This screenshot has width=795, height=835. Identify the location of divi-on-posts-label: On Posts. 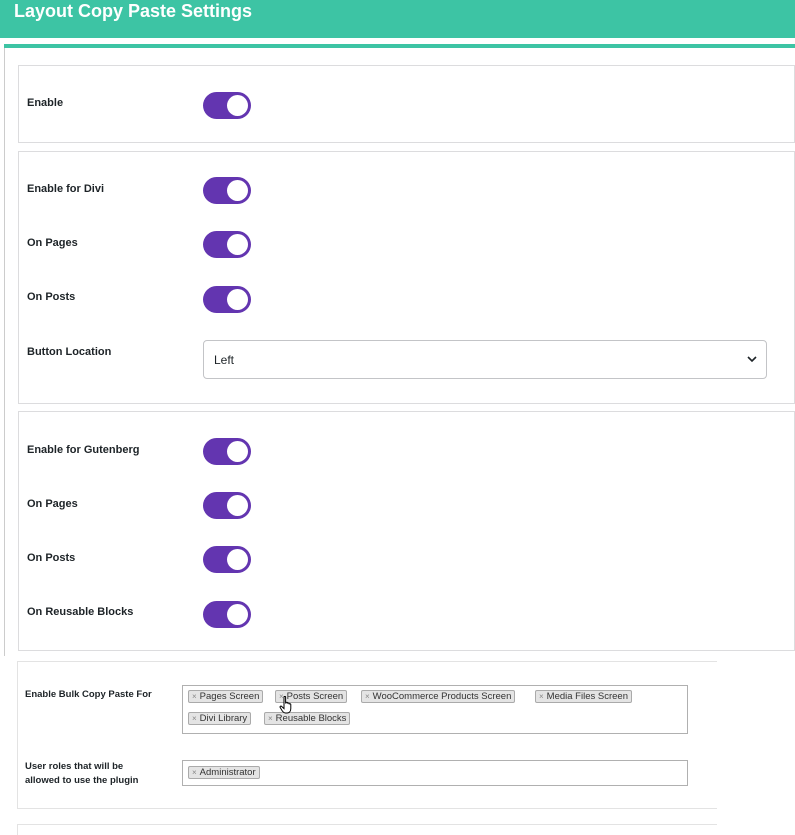
(51, 297).